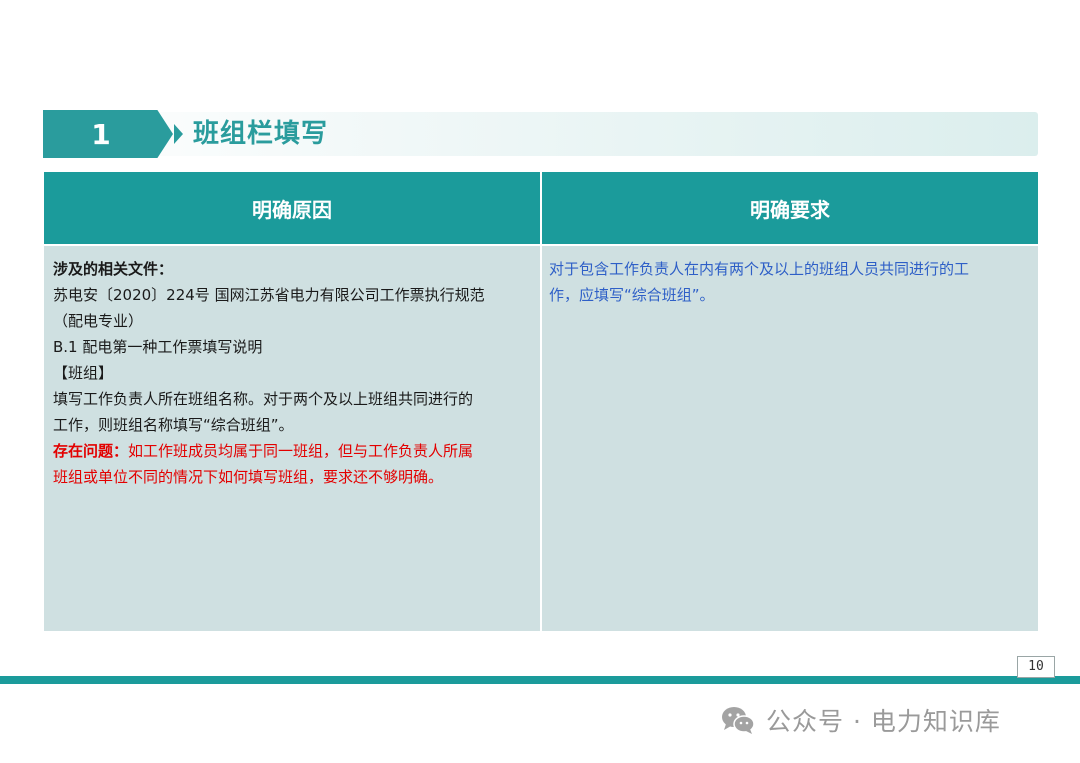  What do you see at coordinates (248, 477) in the screenshot?
I see `issue-line: 班组或单位不同的情况下如何填写班组，要求还不够明确。` at bounding box center [248, 477].